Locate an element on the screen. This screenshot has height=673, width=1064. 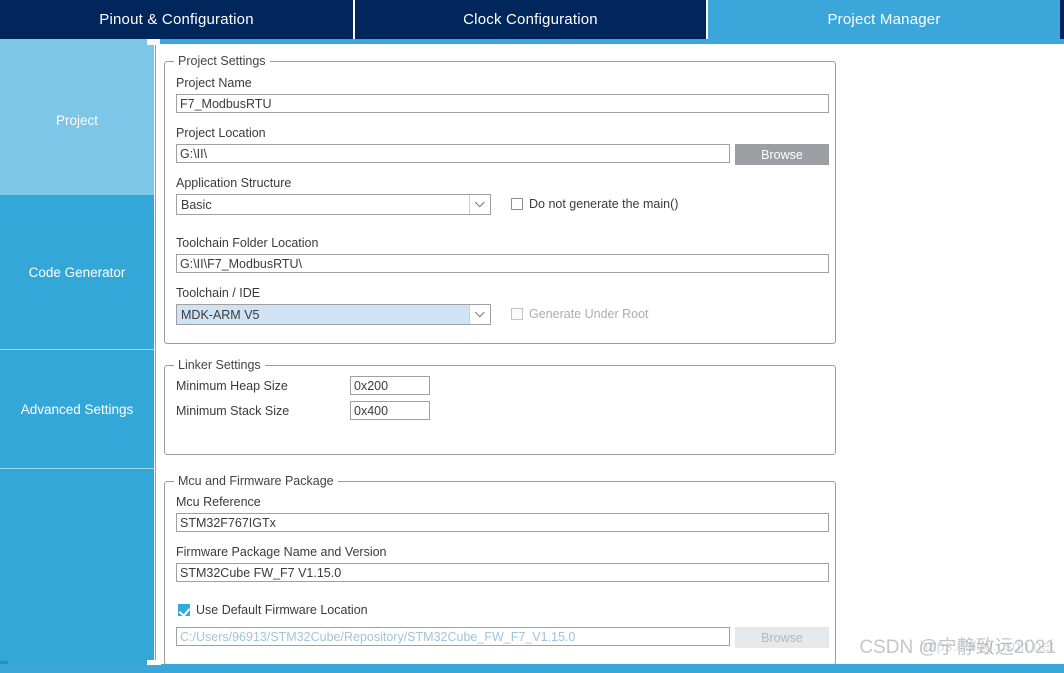
firmware-package-input is located at coordinates (502, 572).